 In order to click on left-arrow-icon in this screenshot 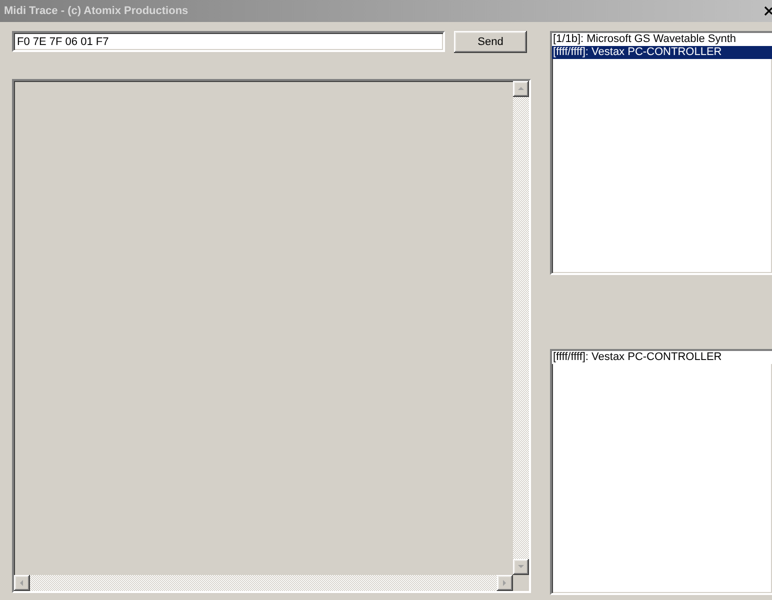, I will do `click(22, 583)`.